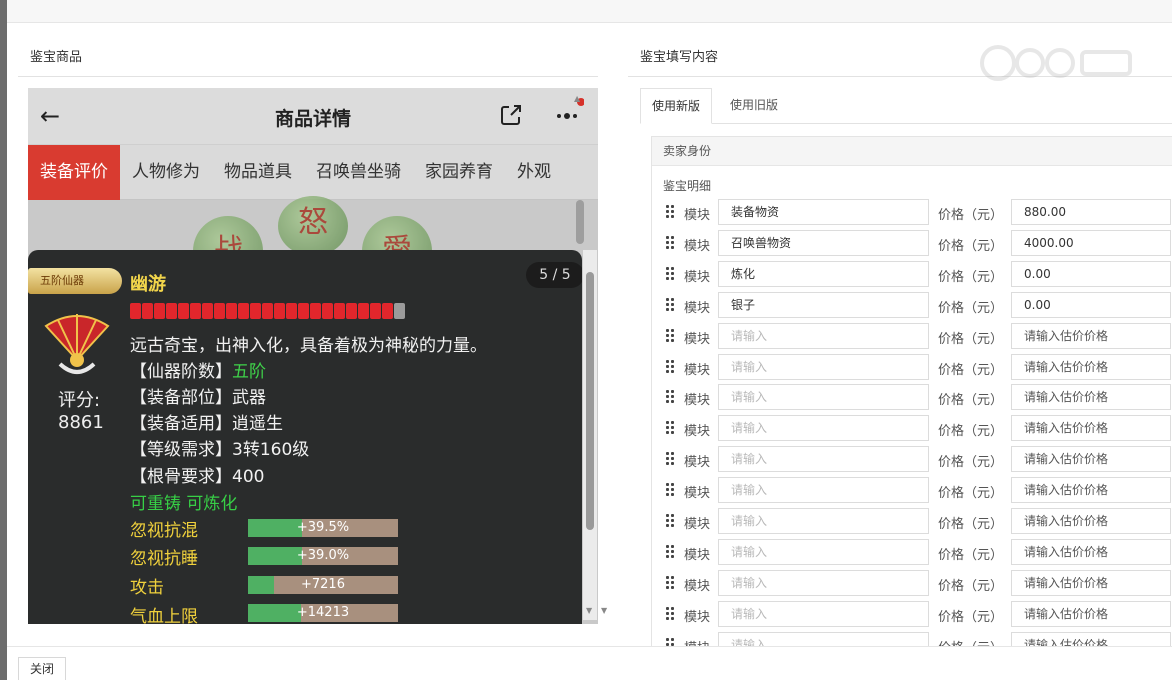  I want to click on scroll-up-icon: ▲, so click(577, 98).